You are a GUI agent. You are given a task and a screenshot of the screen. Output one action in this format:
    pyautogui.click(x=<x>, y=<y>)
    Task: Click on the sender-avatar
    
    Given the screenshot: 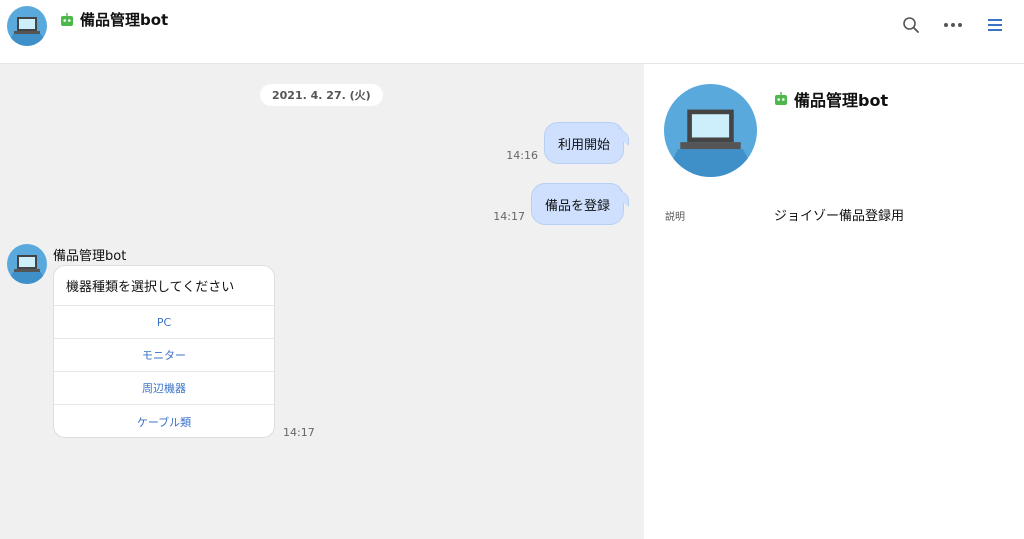 What is the action you would take?
    pyautogui.click(x=27, y=264)
    